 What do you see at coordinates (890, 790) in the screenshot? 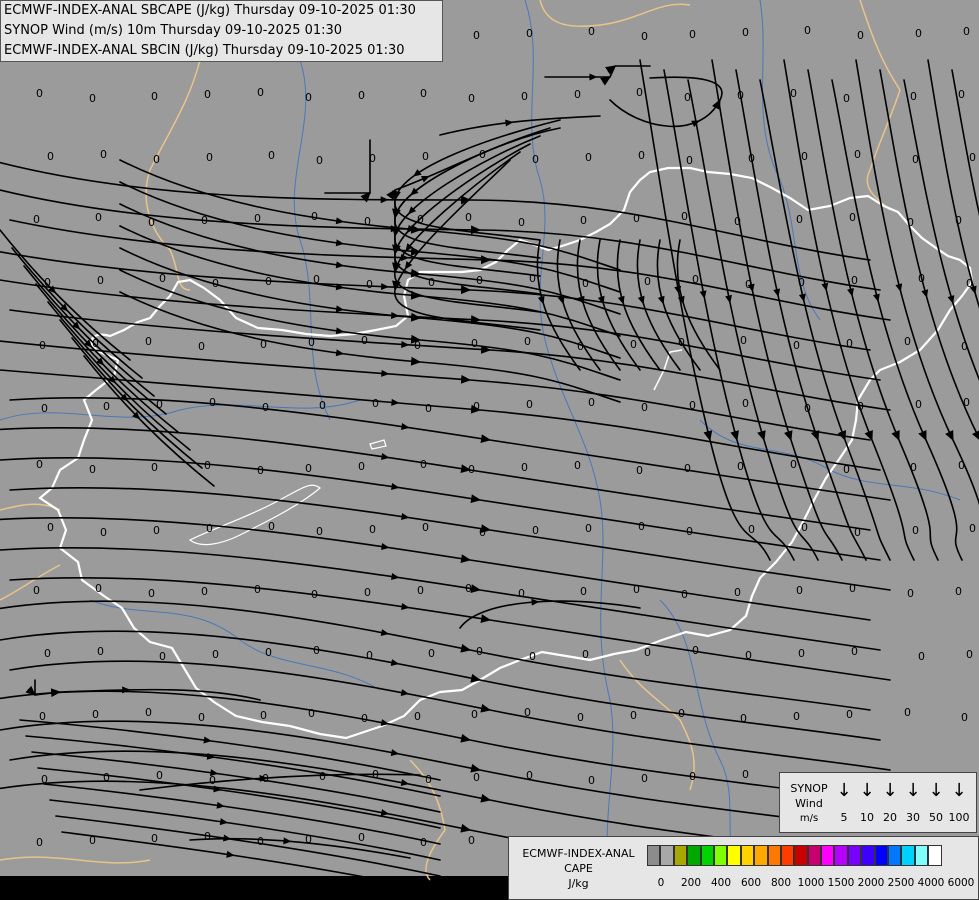
I see `wind-arrow-down-icon: ↓` at bounding box center [890, 790].